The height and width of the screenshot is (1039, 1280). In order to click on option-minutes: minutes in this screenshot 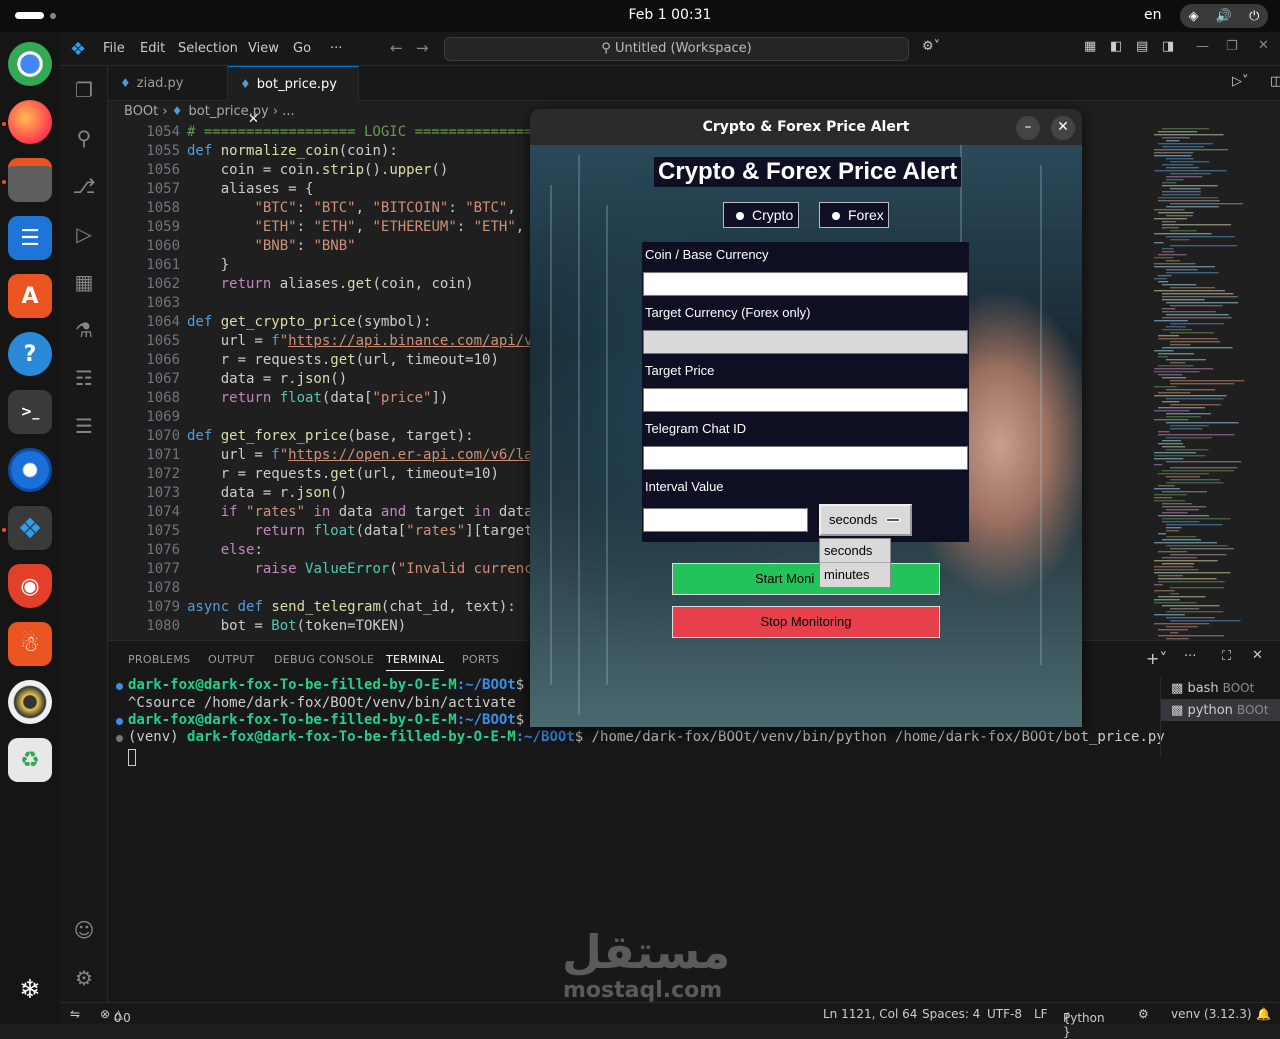, I will do `click(855, 575)`.